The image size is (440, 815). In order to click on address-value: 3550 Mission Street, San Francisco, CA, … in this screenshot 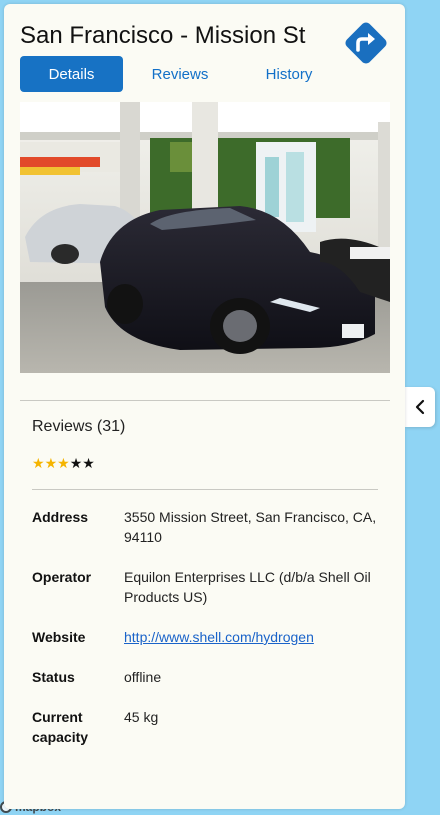, I will do `click(250, 527)`.